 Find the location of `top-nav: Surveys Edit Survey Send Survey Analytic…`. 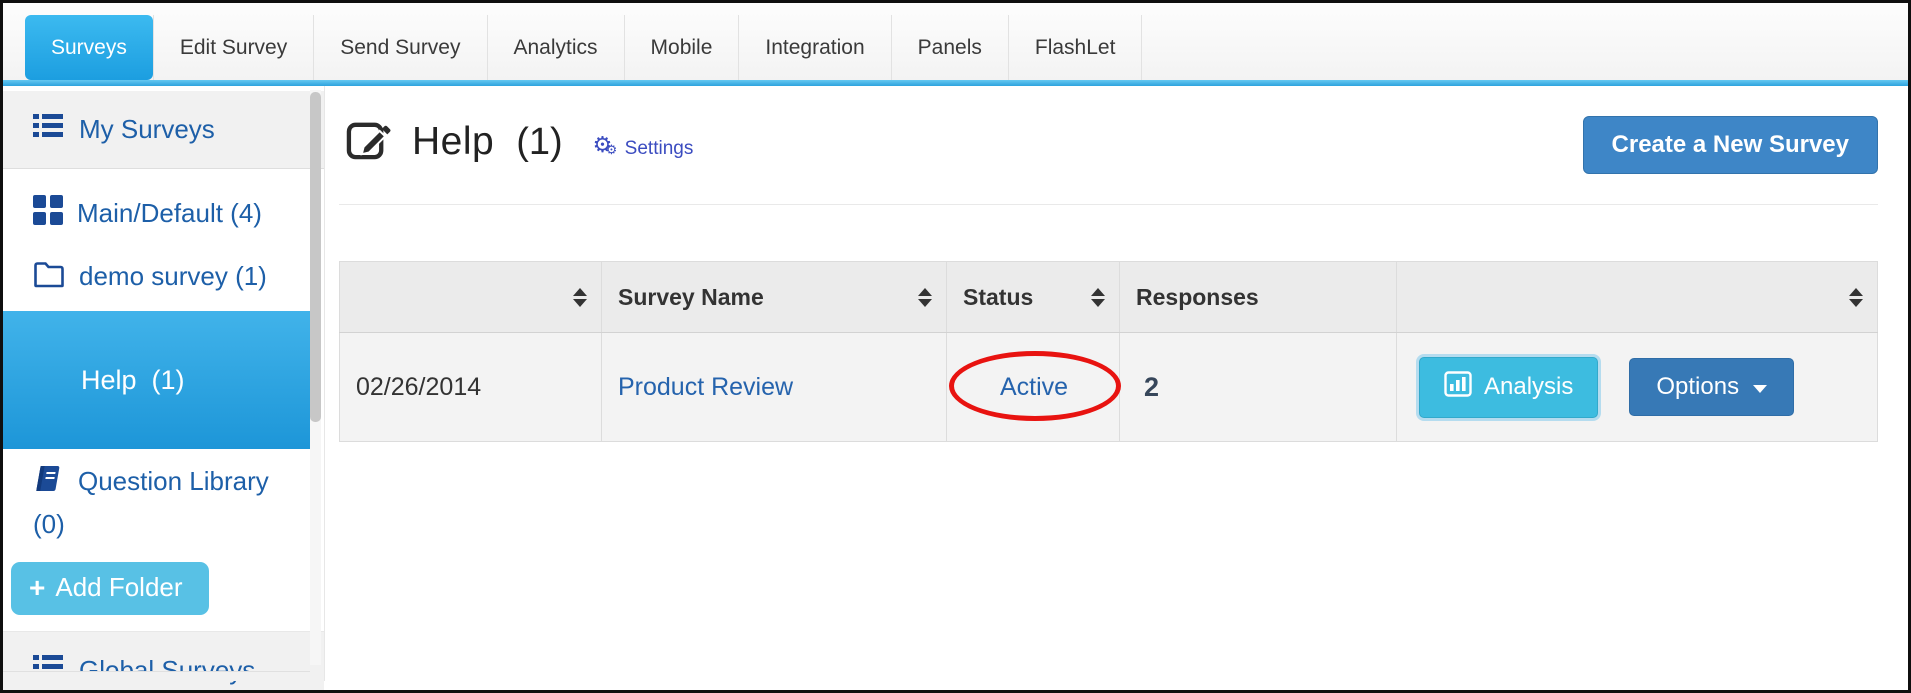

top-nav: Surveys Edit Survey Send Survey Analytic… is located at coordinates (955, 41).